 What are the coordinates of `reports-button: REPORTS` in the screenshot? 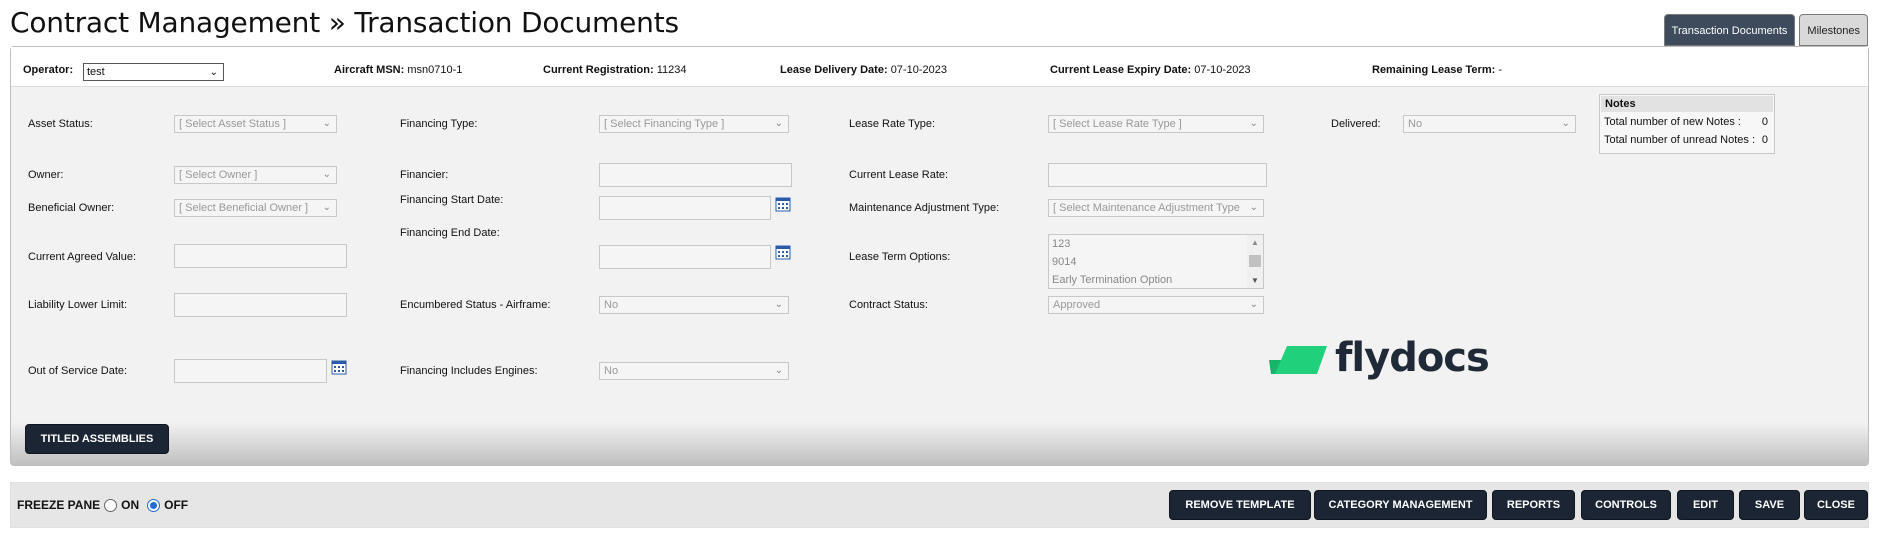 It's located at (1533, 505).